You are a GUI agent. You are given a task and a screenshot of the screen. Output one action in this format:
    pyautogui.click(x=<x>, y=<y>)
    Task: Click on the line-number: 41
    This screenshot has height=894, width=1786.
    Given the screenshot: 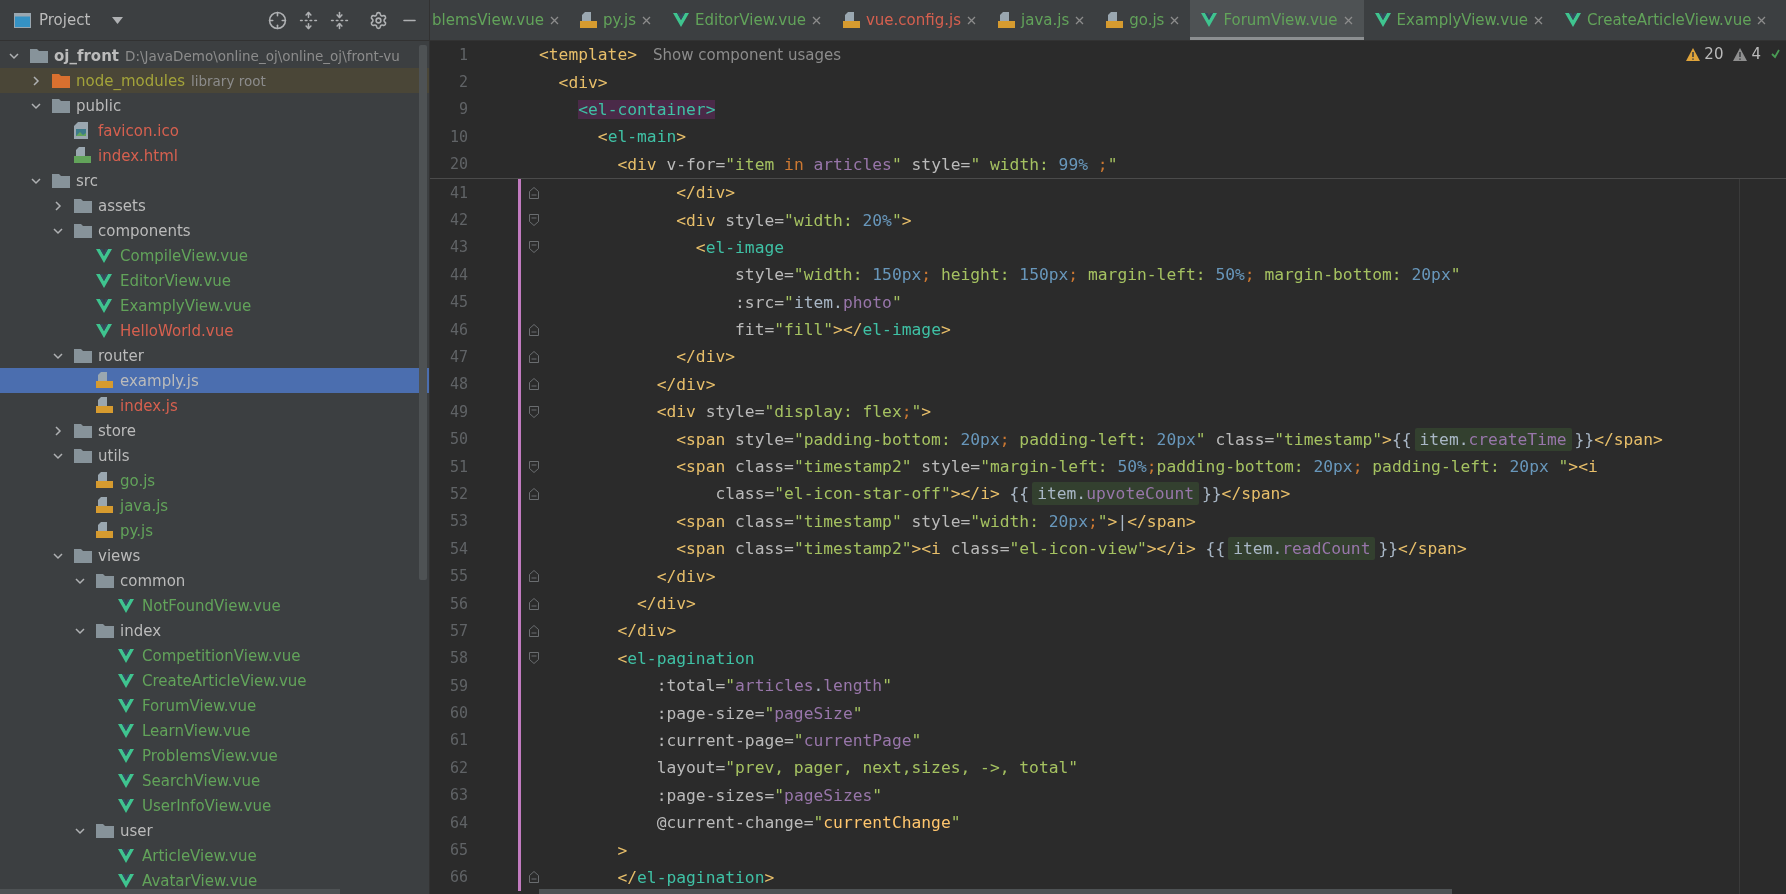 What is the action you would take?
    pyautogui.click(x=458, y=192)
    